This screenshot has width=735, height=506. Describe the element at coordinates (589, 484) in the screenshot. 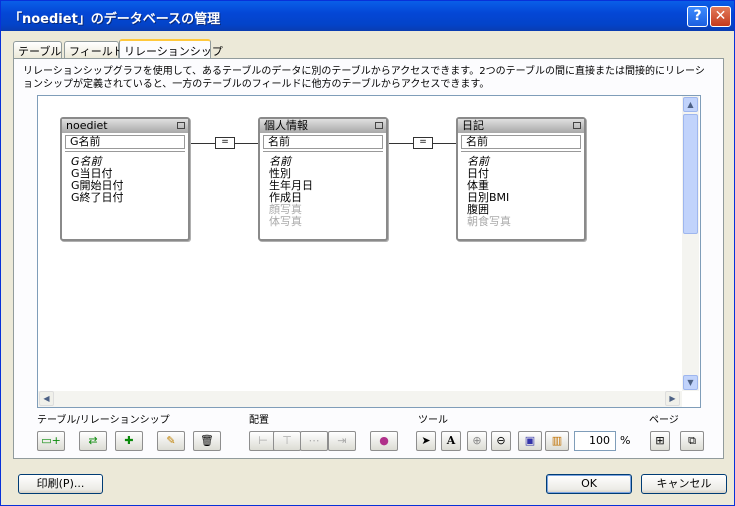

I see `ok-button: OK` at that location.